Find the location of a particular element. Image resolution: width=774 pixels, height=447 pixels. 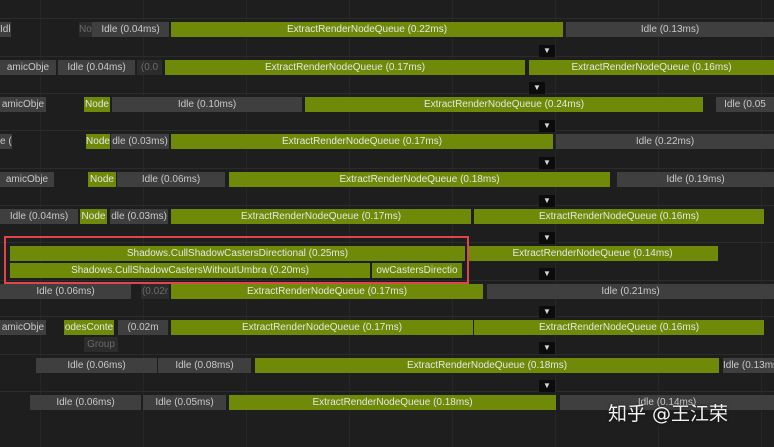

idle-block: Group is located at coordinates (101, 344).